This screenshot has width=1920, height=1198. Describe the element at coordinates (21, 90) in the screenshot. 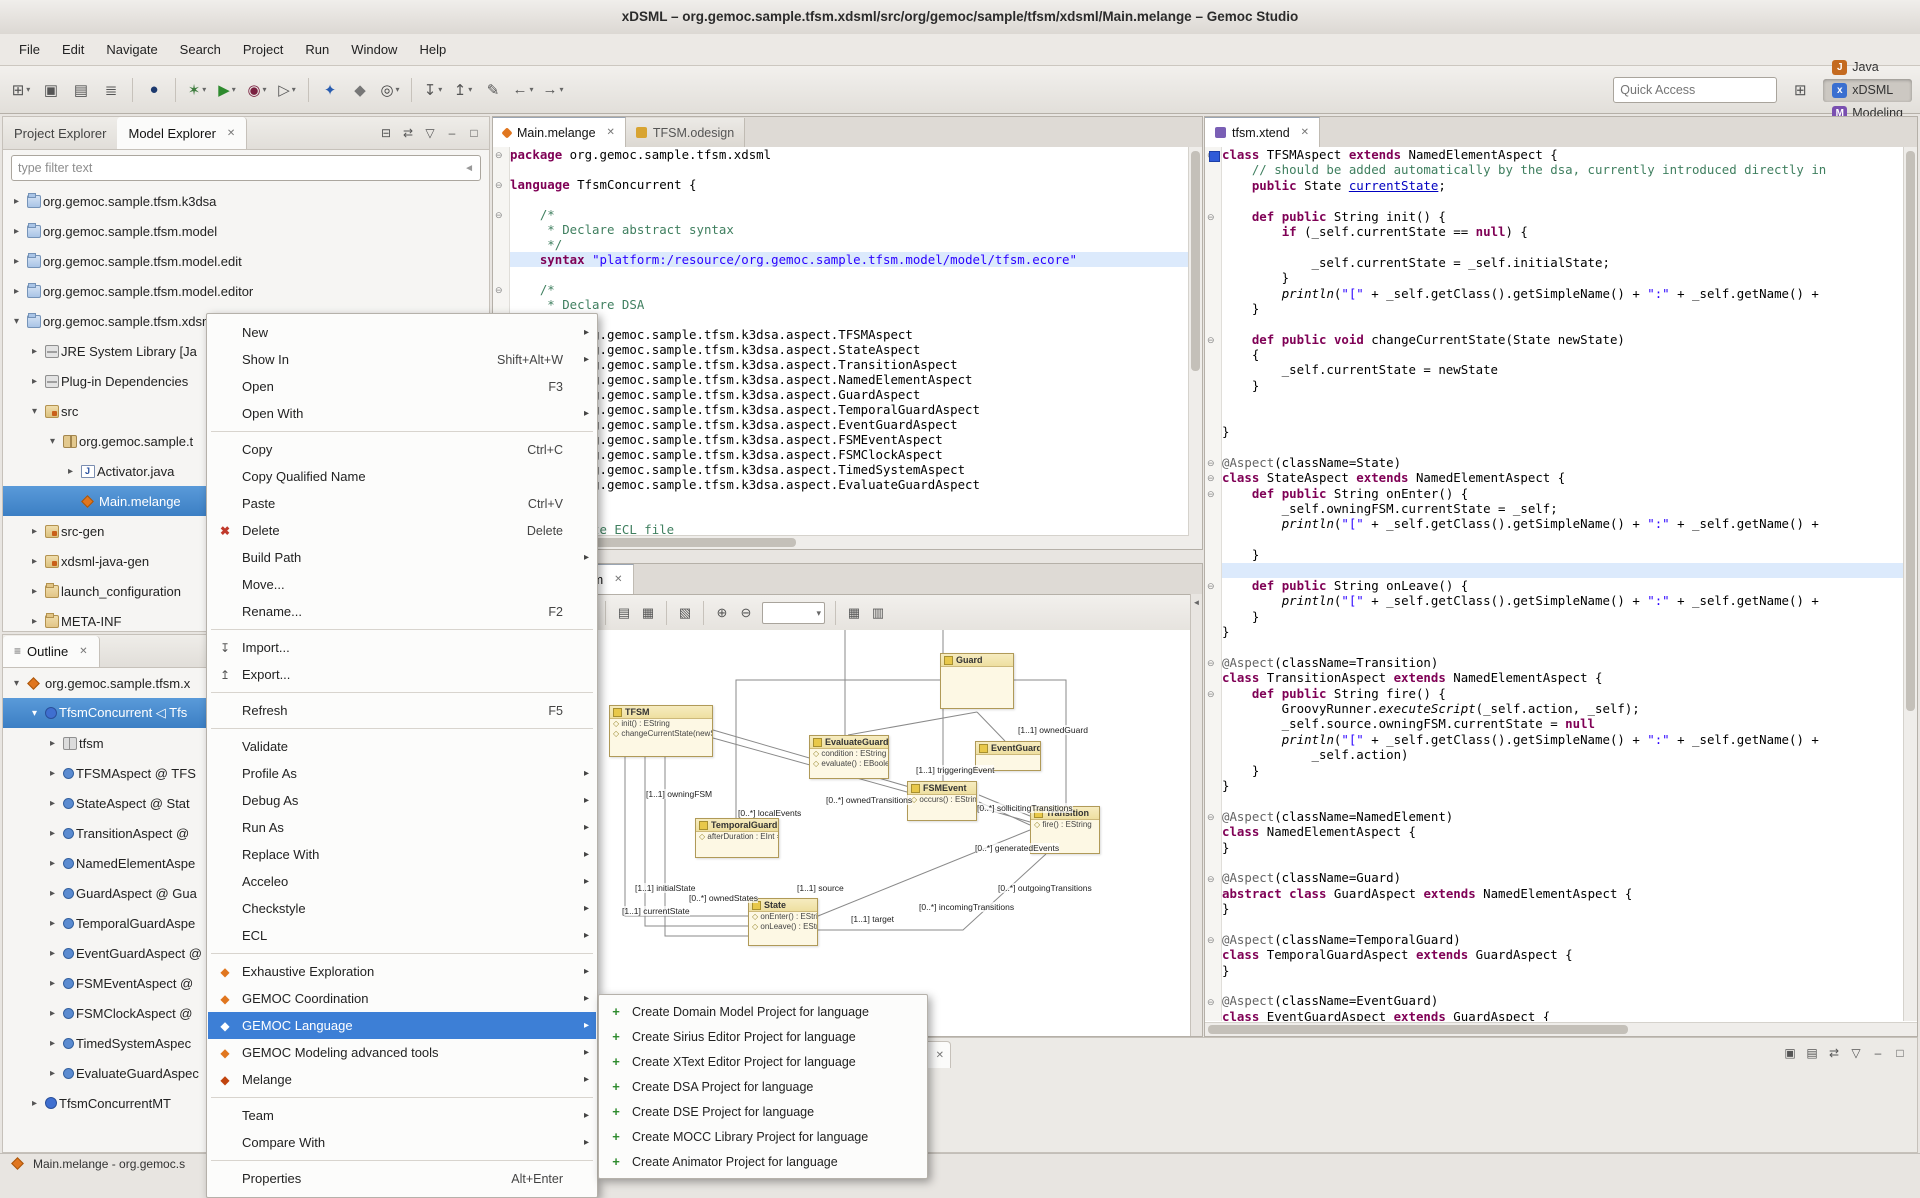

I see `new-icon: ⊞ ▾` at that location.